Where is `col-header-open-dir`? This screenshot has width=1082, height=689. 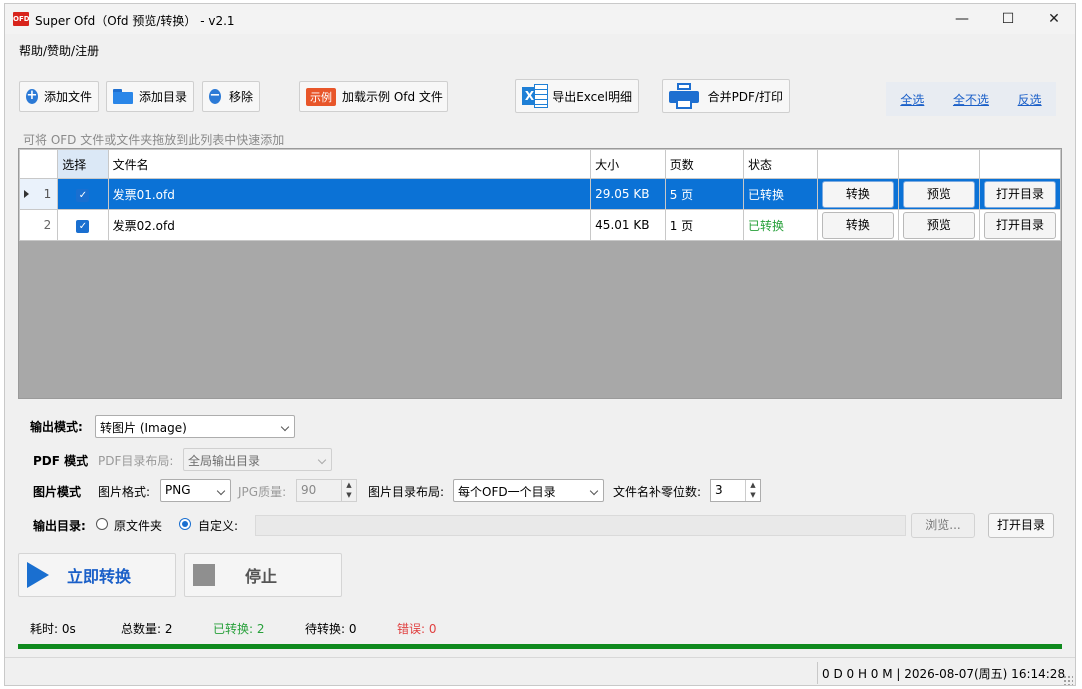 col-header-open-dir is located at coordinates (1020, 164).